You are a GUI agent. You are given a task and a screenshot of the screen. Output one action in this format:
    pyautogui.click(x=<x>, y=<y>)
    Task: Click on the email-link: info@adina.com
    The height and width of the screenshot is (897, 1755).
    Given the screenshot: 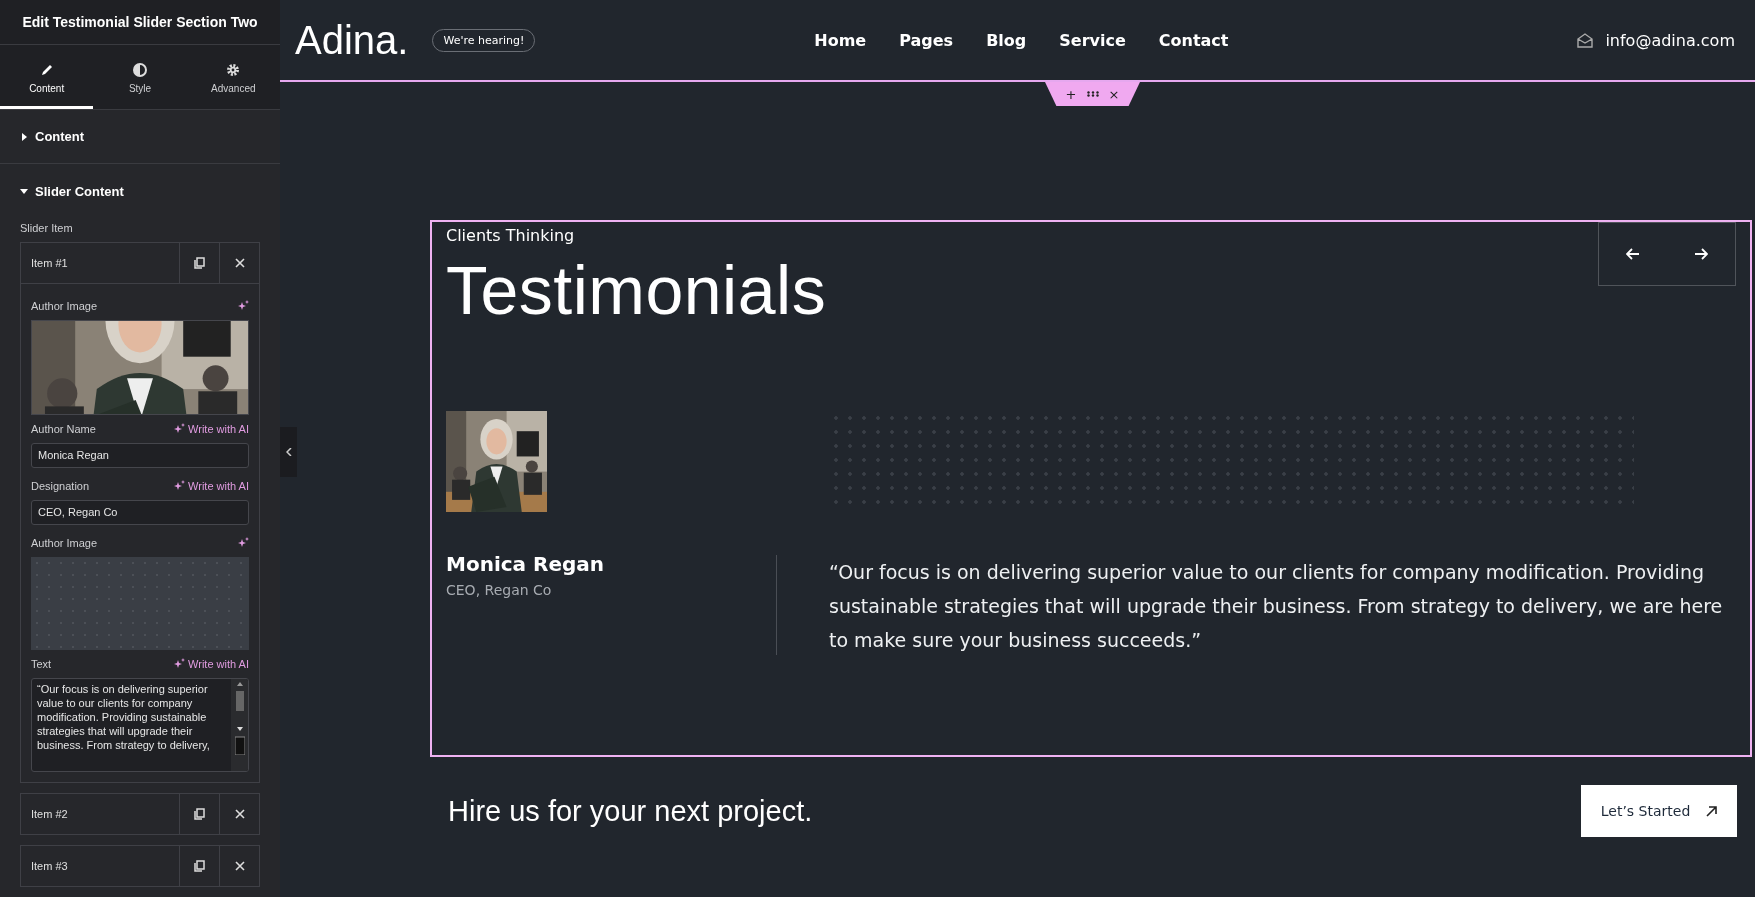 What is the action you would take?
    pyautogui.click(x=1670, y=40)
    